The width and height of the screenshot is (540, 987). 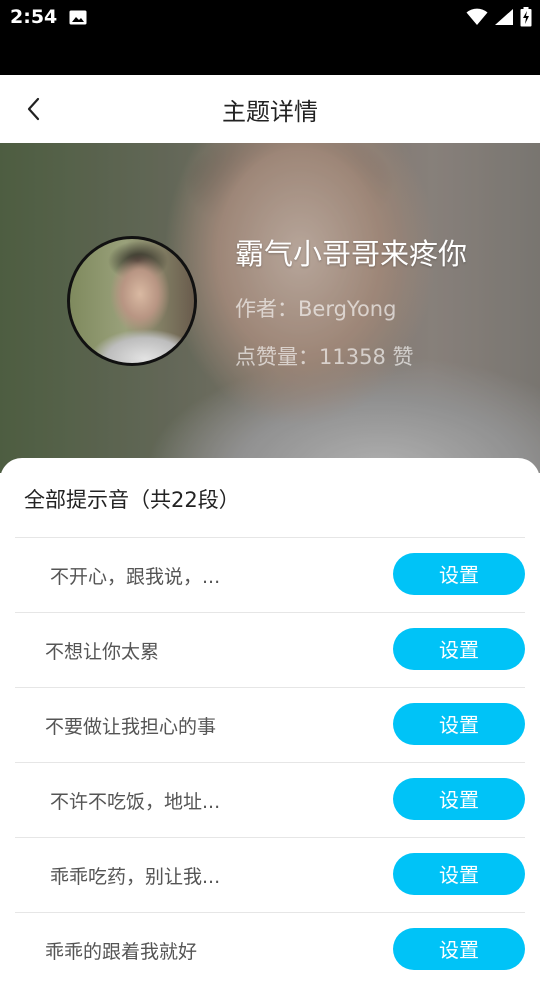 I want to click on battery-charging-icon, so click(x=526, y=19).